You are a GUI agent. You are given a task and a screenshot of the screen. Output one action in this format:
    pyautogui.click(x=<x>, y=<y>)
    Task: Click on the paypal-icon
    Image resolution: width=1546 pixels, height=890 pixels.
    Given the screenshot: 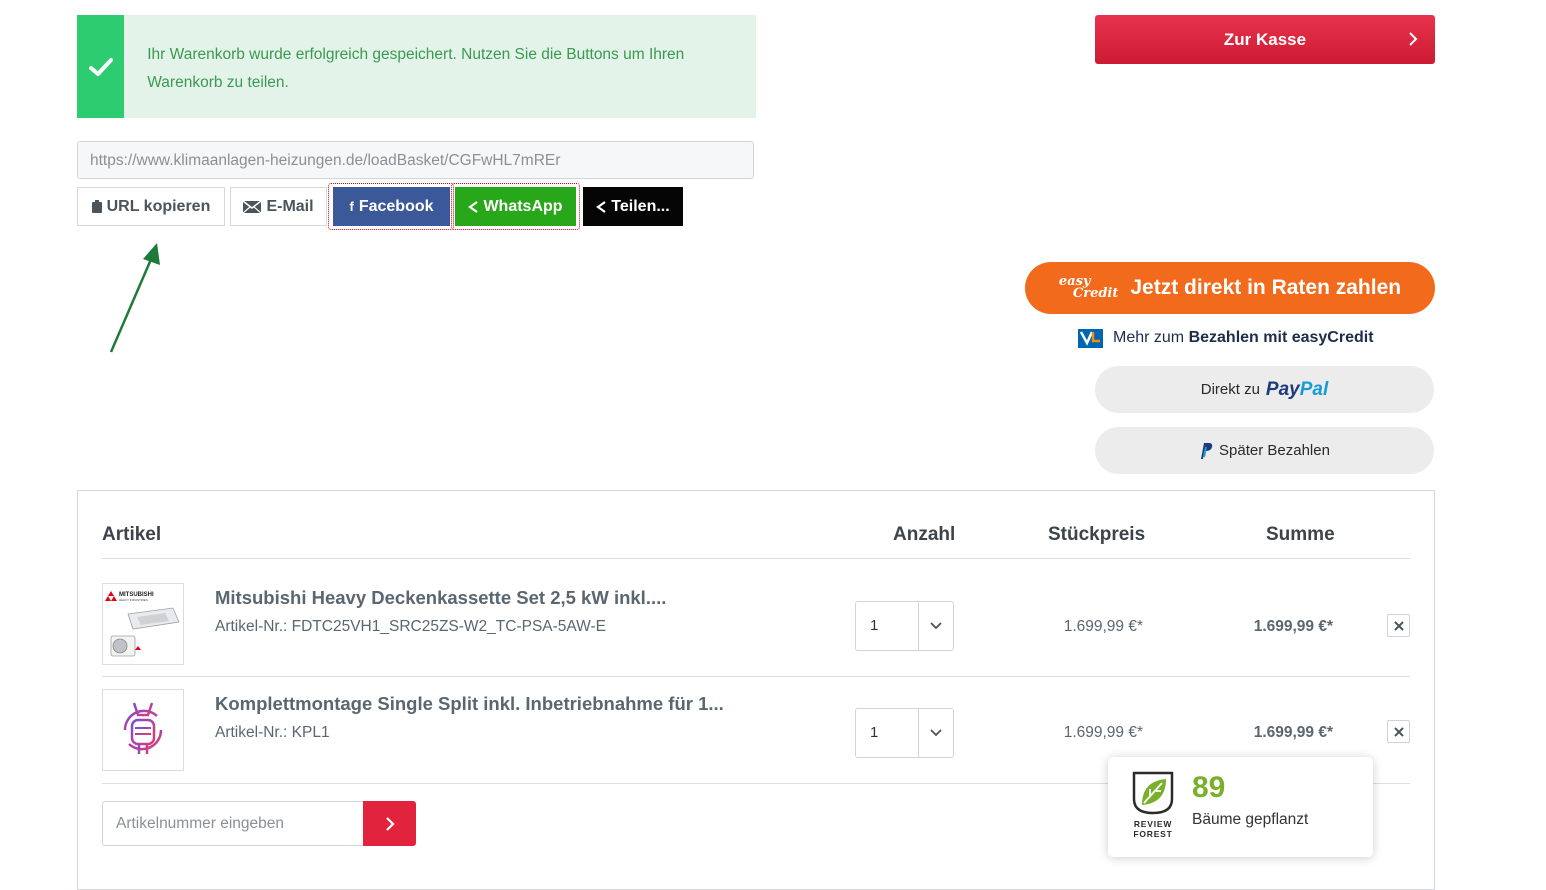 What is the action you would take?
    pyautogui.click(x=1207, y=450)
    